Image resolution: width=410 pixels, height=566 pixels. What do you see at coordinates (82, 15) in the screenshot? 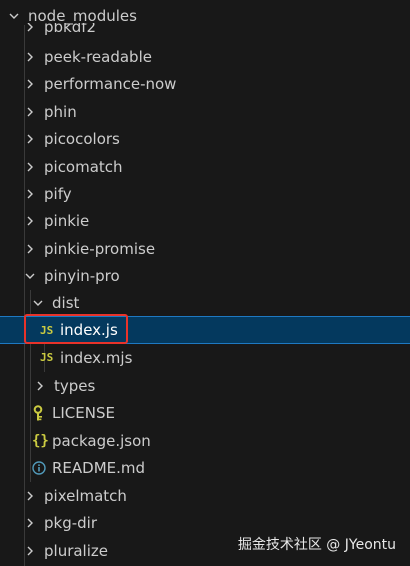
I see `tree-root-label: node_modules` at bounding box center [82, 15].